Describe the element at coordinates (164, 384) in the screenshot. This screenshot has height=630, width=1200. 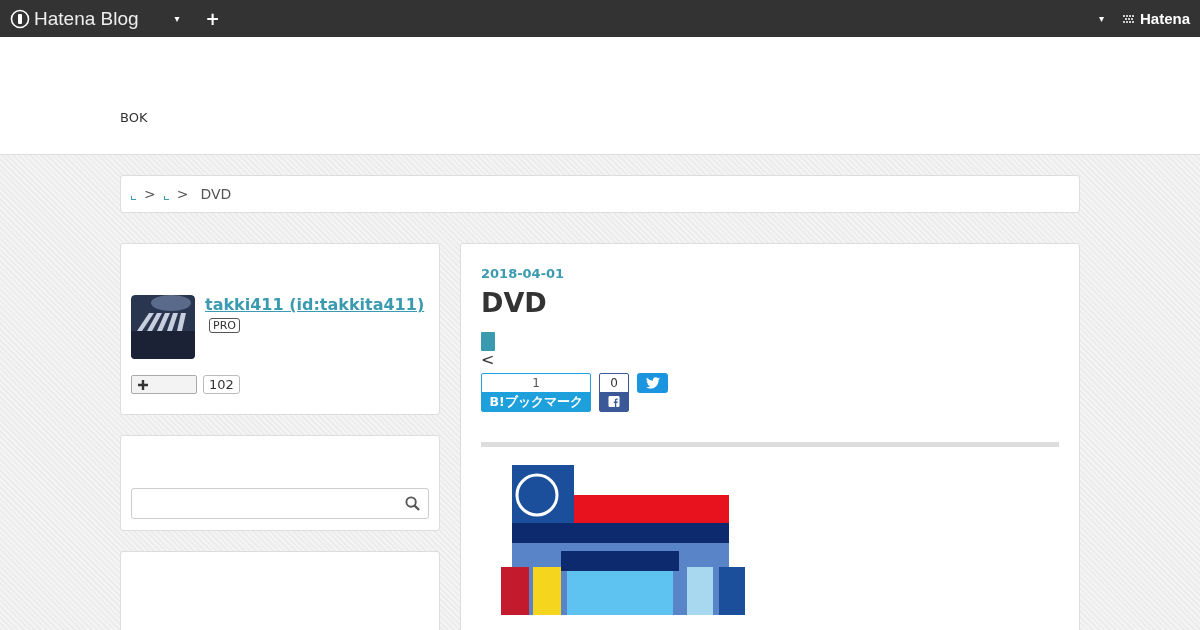
I see `subscribe-button` at that location.